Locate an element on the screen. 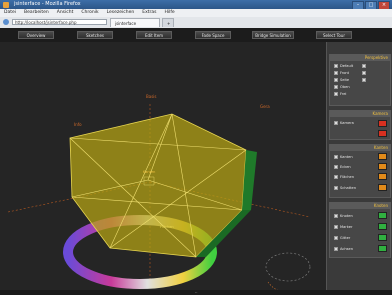  markers-label: Marker is located at coordinates (346, 227).